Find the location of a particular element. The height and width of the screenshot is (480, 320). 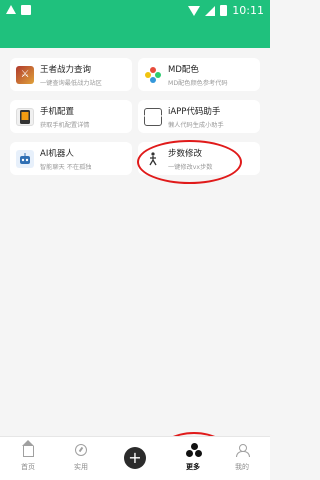

compass-icon is located at coordinates (81, 450).